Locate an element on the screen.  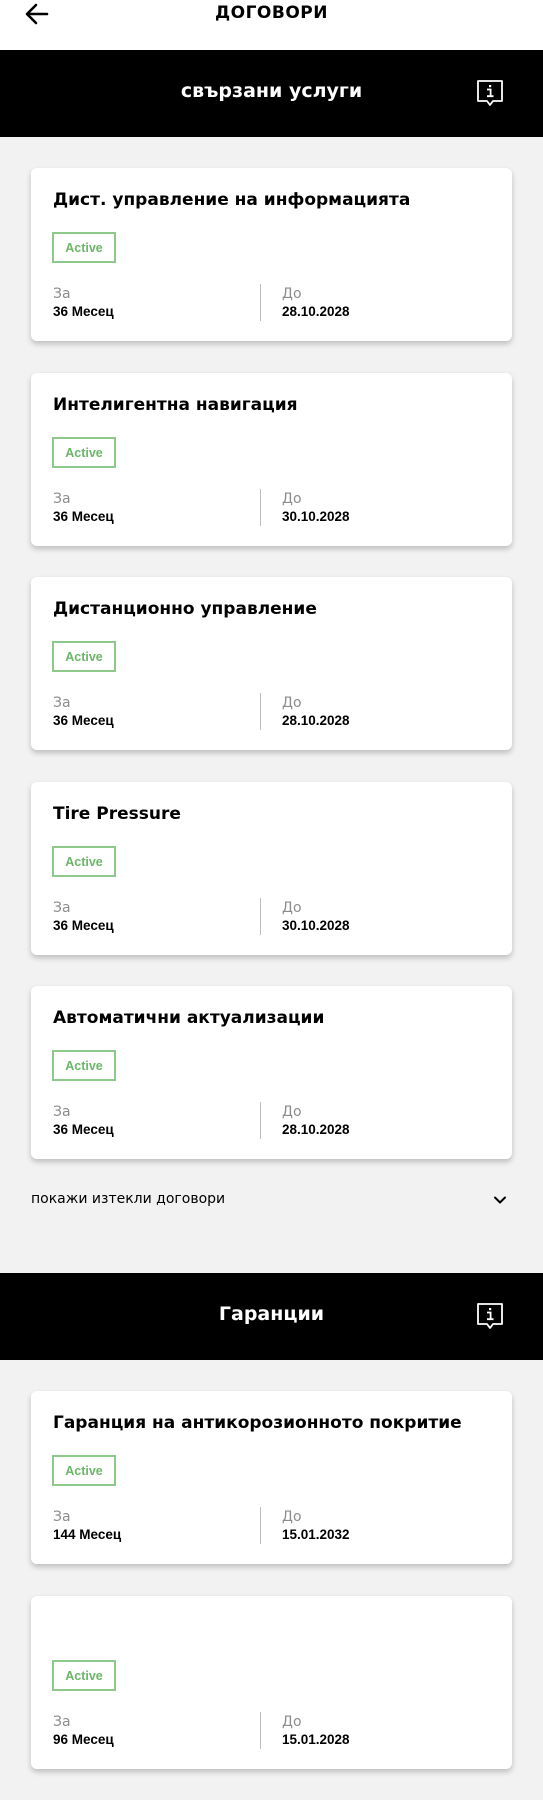
card-title: Интелигентна навигация is located at coordinates (175, 405).